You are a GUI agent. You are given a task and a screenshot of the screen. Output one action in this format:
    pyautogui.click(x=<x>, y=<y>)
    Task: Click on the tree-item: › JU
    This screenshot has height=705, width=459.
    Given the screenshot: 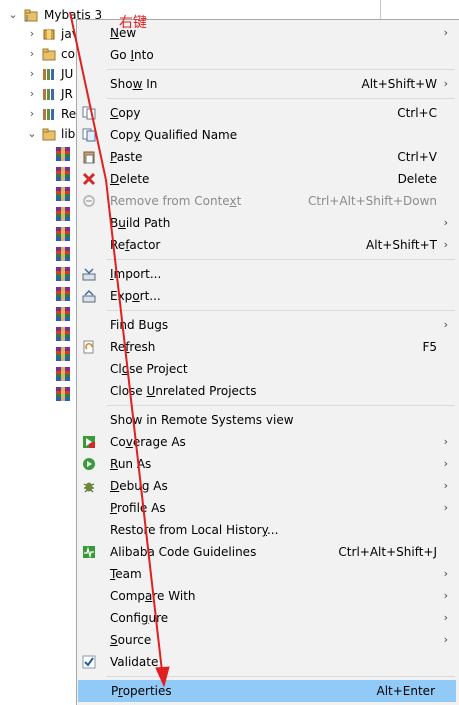 What is the action you would take?
    pyautogui.click(x=40, y=74)
    